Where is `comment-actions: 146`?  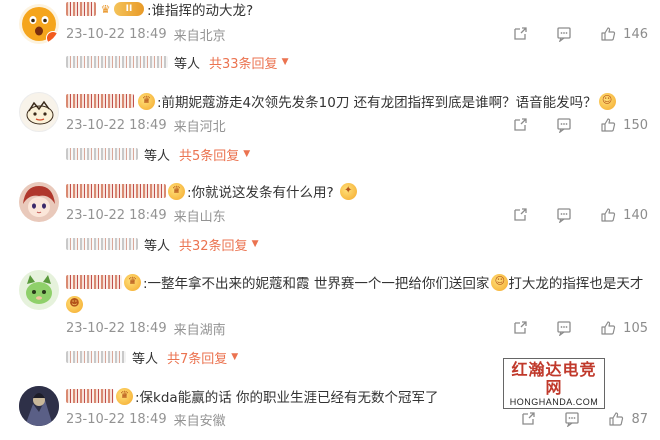
comment-actions: 146 is located at coordinates (580, 34).